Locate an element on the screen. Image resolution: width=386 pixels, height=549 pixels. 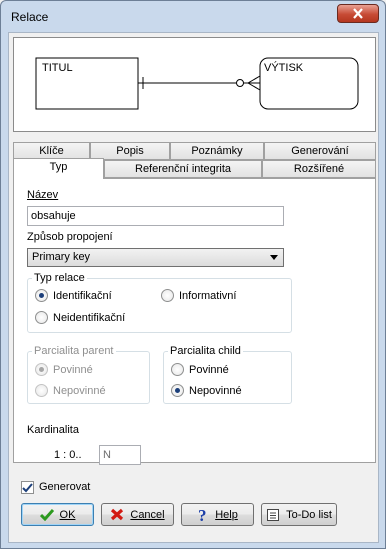
cardinality-input: N is located at coordinates (120, 455).